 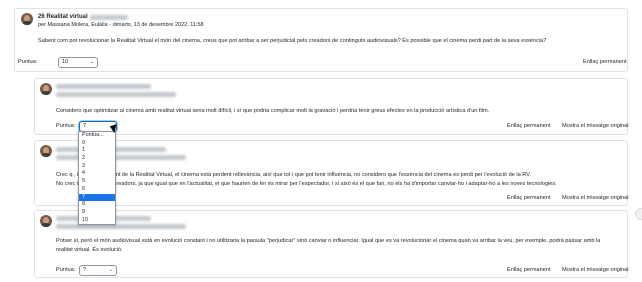 What do you see at coordinates (97, 174) in the screenshot?
I see `rating-option: 4` at bounding box center [97, 174].